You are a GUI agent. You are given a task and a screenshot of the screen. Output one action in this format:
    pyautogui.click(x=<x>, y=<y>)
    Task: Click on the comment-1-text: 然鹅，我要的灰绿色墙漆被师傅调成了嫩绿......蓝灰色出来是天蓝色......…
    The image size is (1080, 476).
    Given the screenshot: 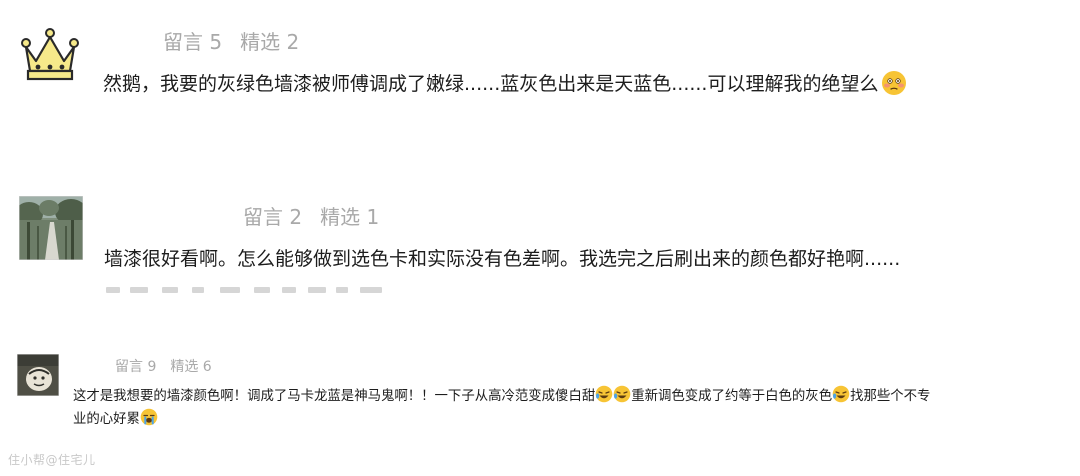 What is the action you would take?
    pyautogui.click(x=505, y=84)
    